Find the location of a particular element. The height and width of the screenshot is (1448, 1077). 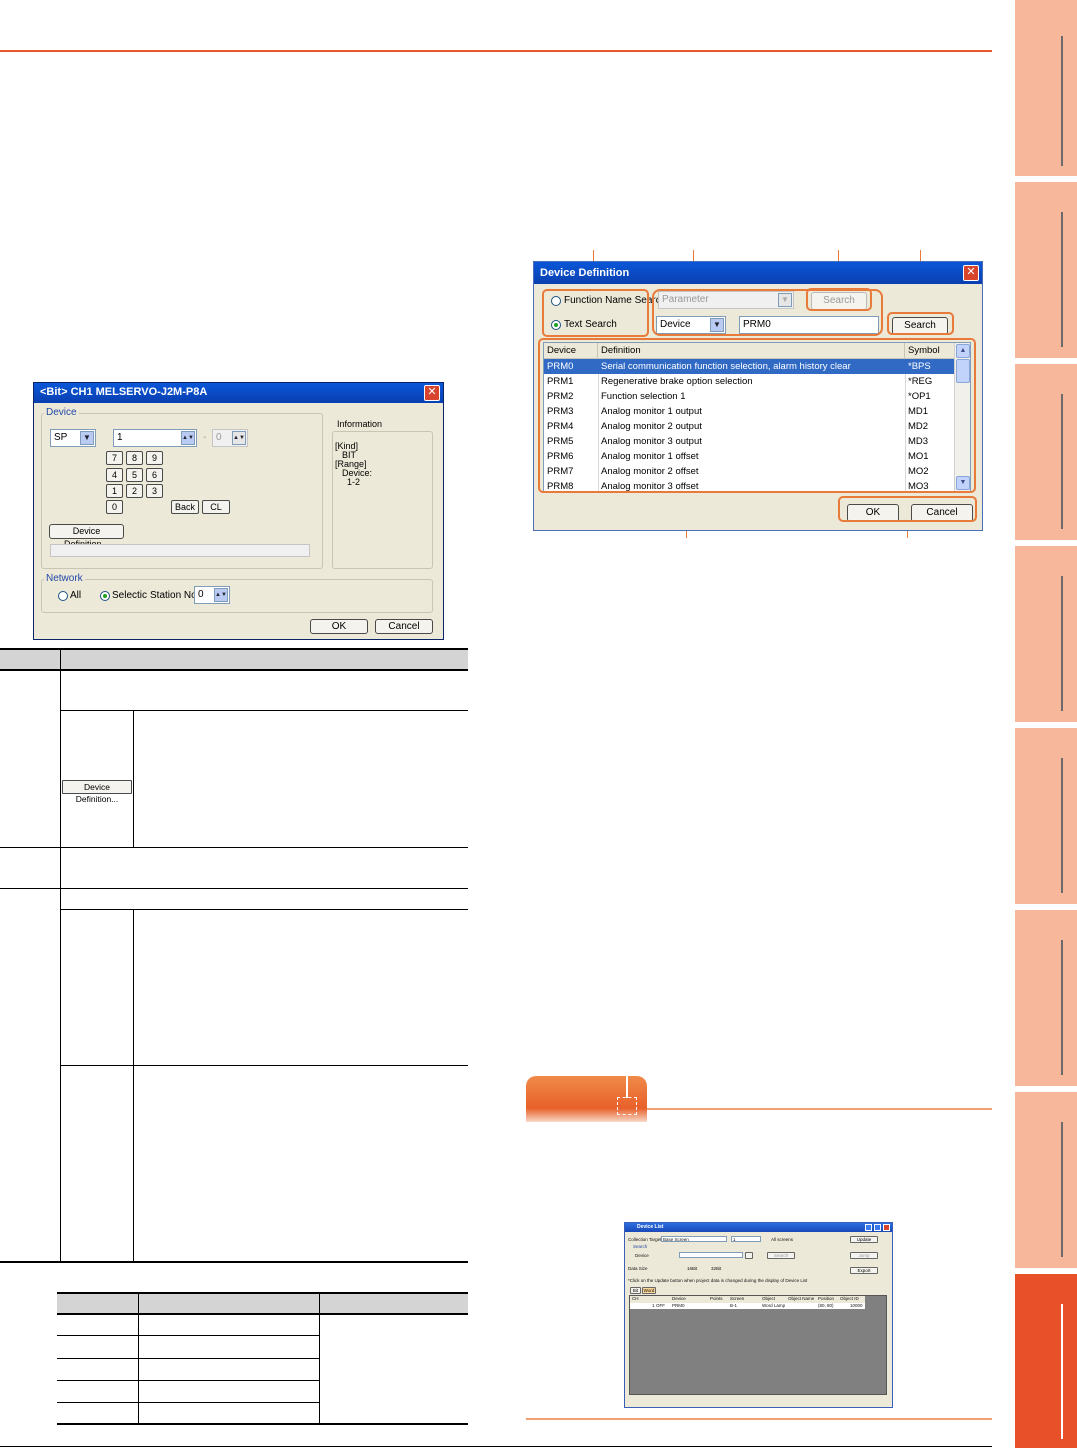

col-points: Points is located at coordinates (716, 1298).